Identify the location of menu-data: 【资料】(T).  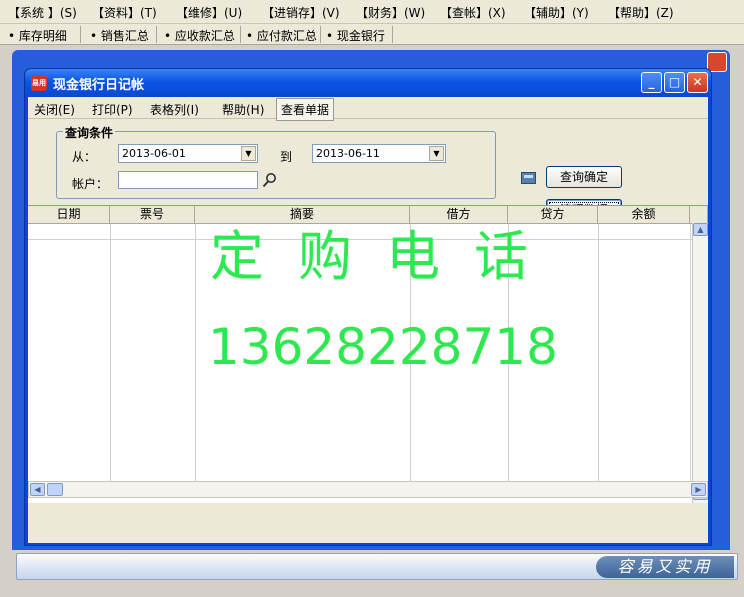
(124, 12).